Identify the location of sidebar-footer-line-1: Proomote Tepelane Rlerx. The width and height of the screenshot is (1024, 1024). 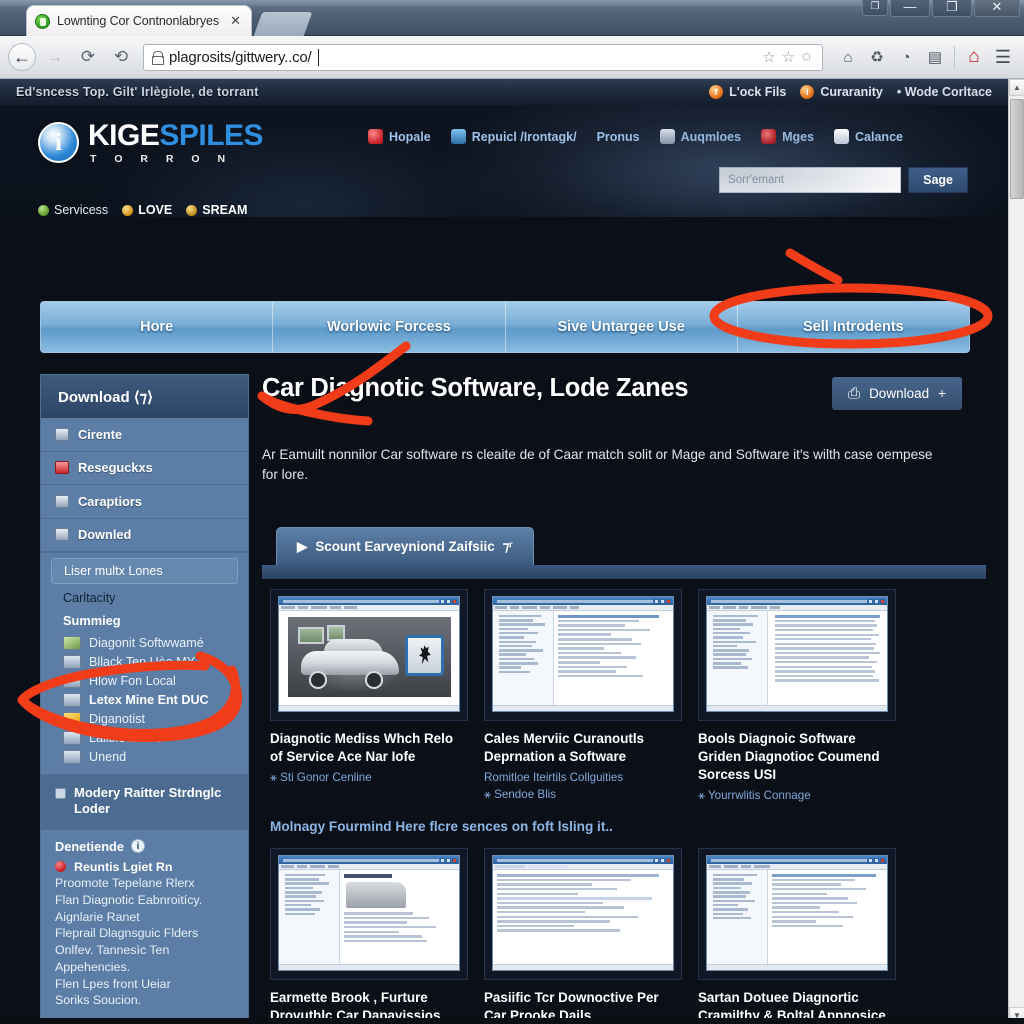
(144, 883).